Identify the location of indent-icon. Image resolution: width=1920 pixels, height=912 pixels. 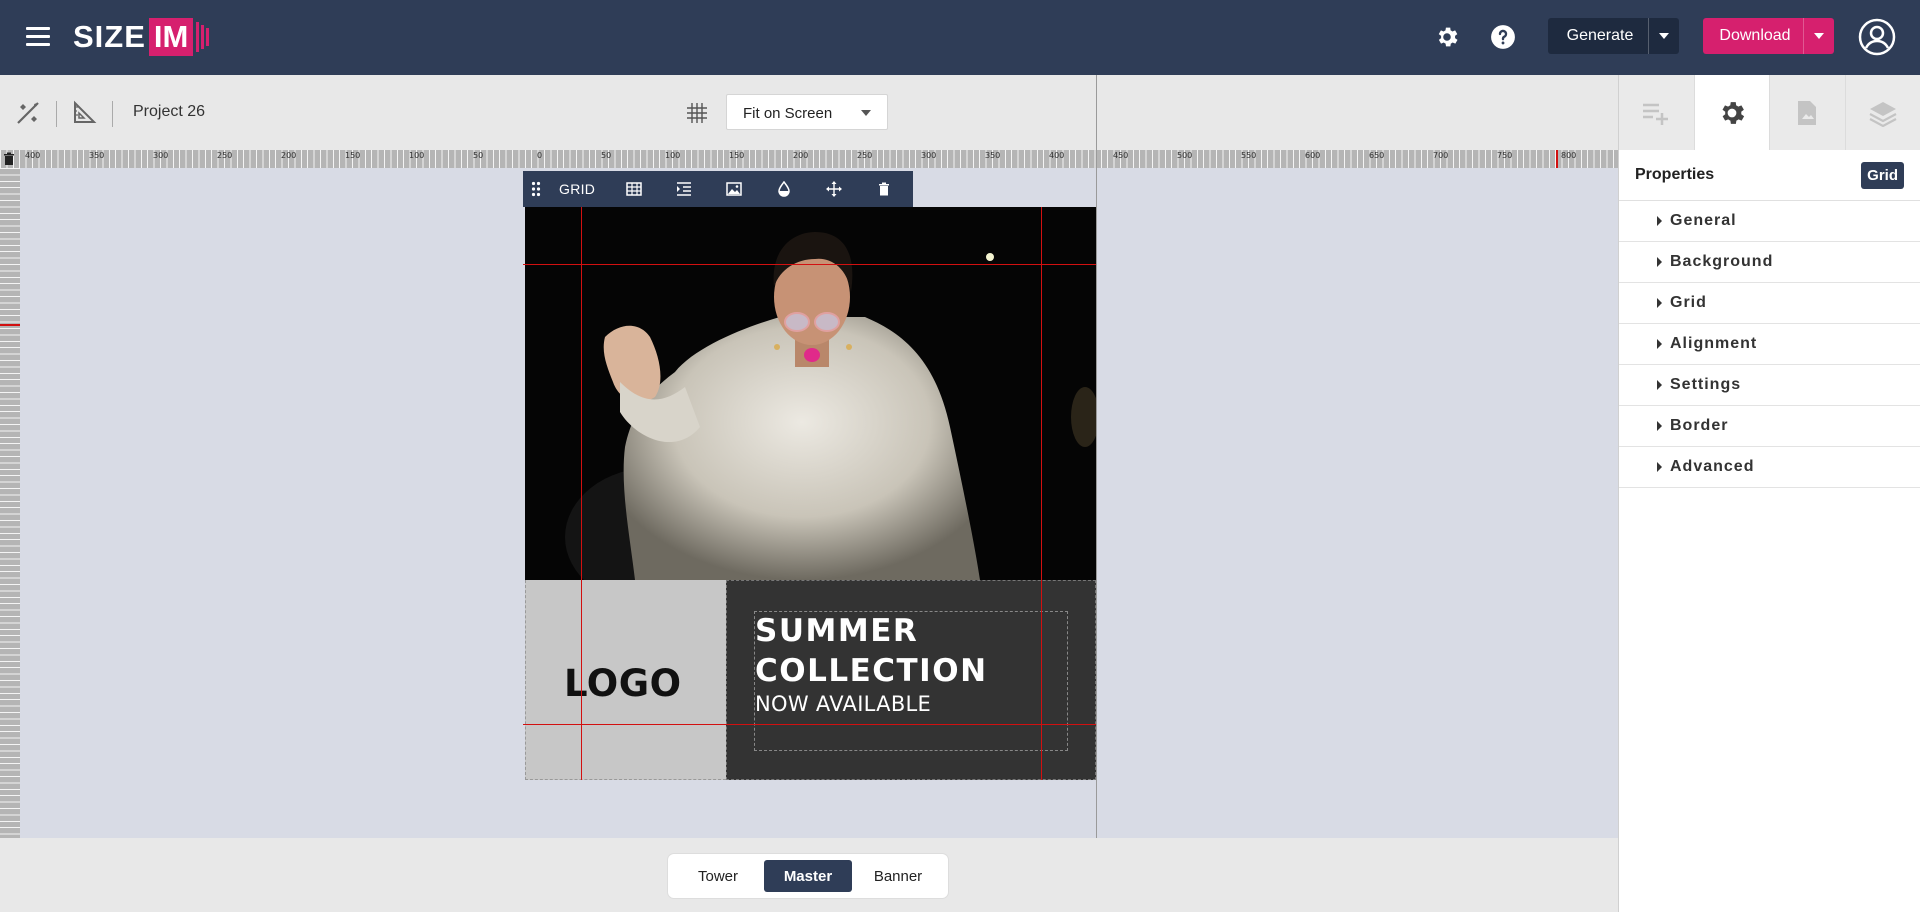
(684, 189).